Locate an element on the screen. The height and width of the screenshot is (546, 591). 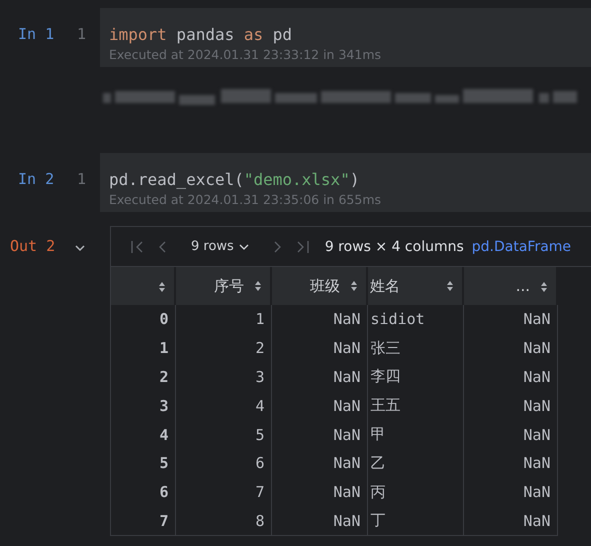
code-cell: import pandas as pd Executed at 2024.01.31 23:33:12 in 341ms is located at coordinates (345, 37).